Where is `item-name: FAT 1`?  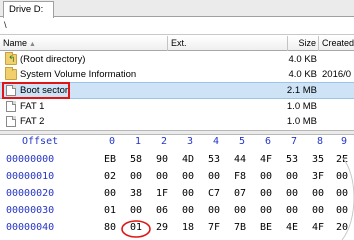 item-name: FAT 1 is located at coordinates (32, 106).